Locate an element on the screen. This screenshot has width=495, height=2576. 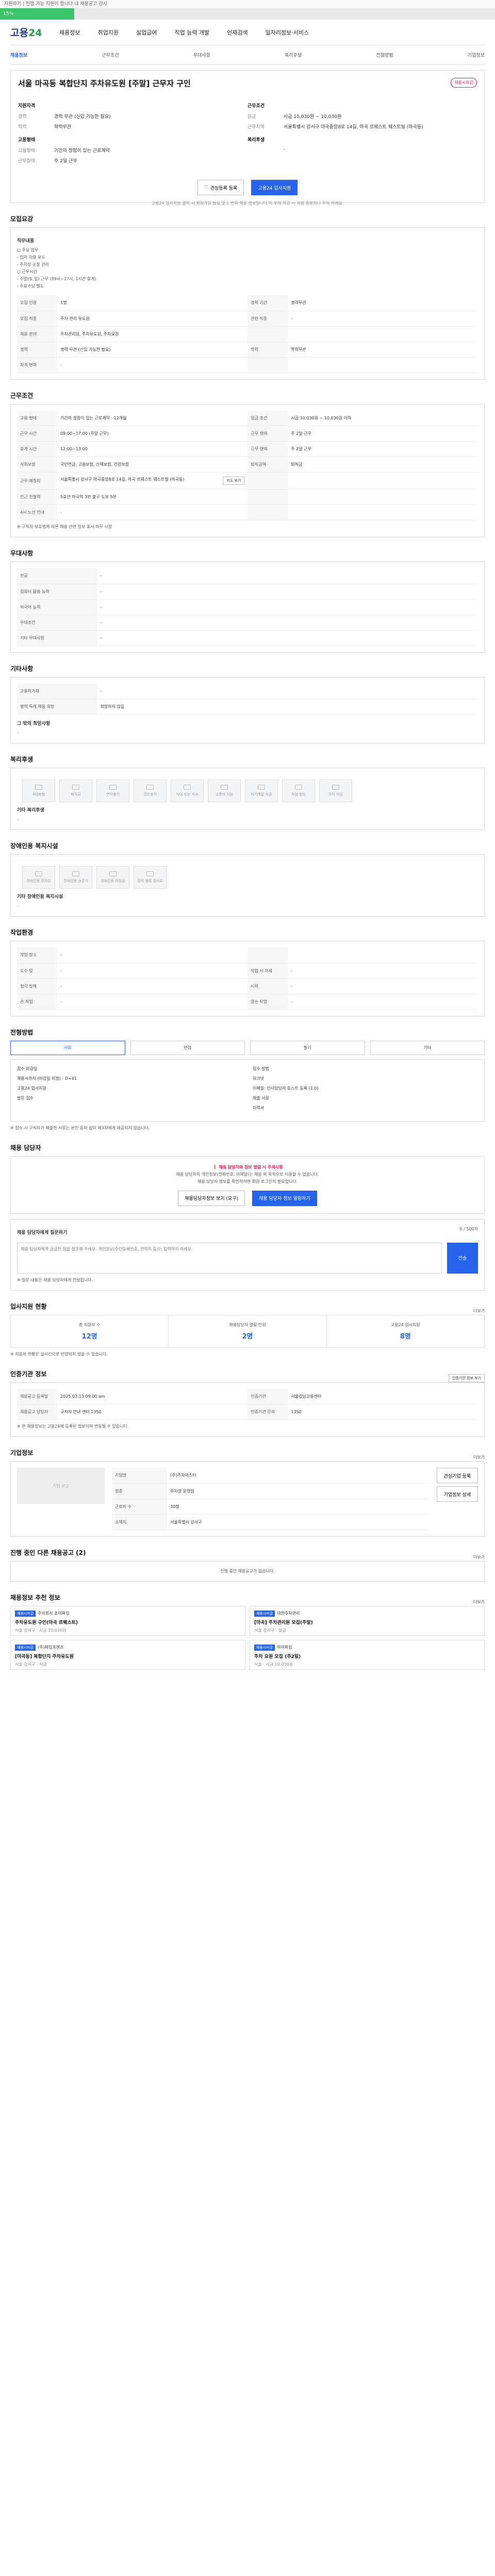
recommend-company: 하이파킹 is located at coordinates (284, 1647).